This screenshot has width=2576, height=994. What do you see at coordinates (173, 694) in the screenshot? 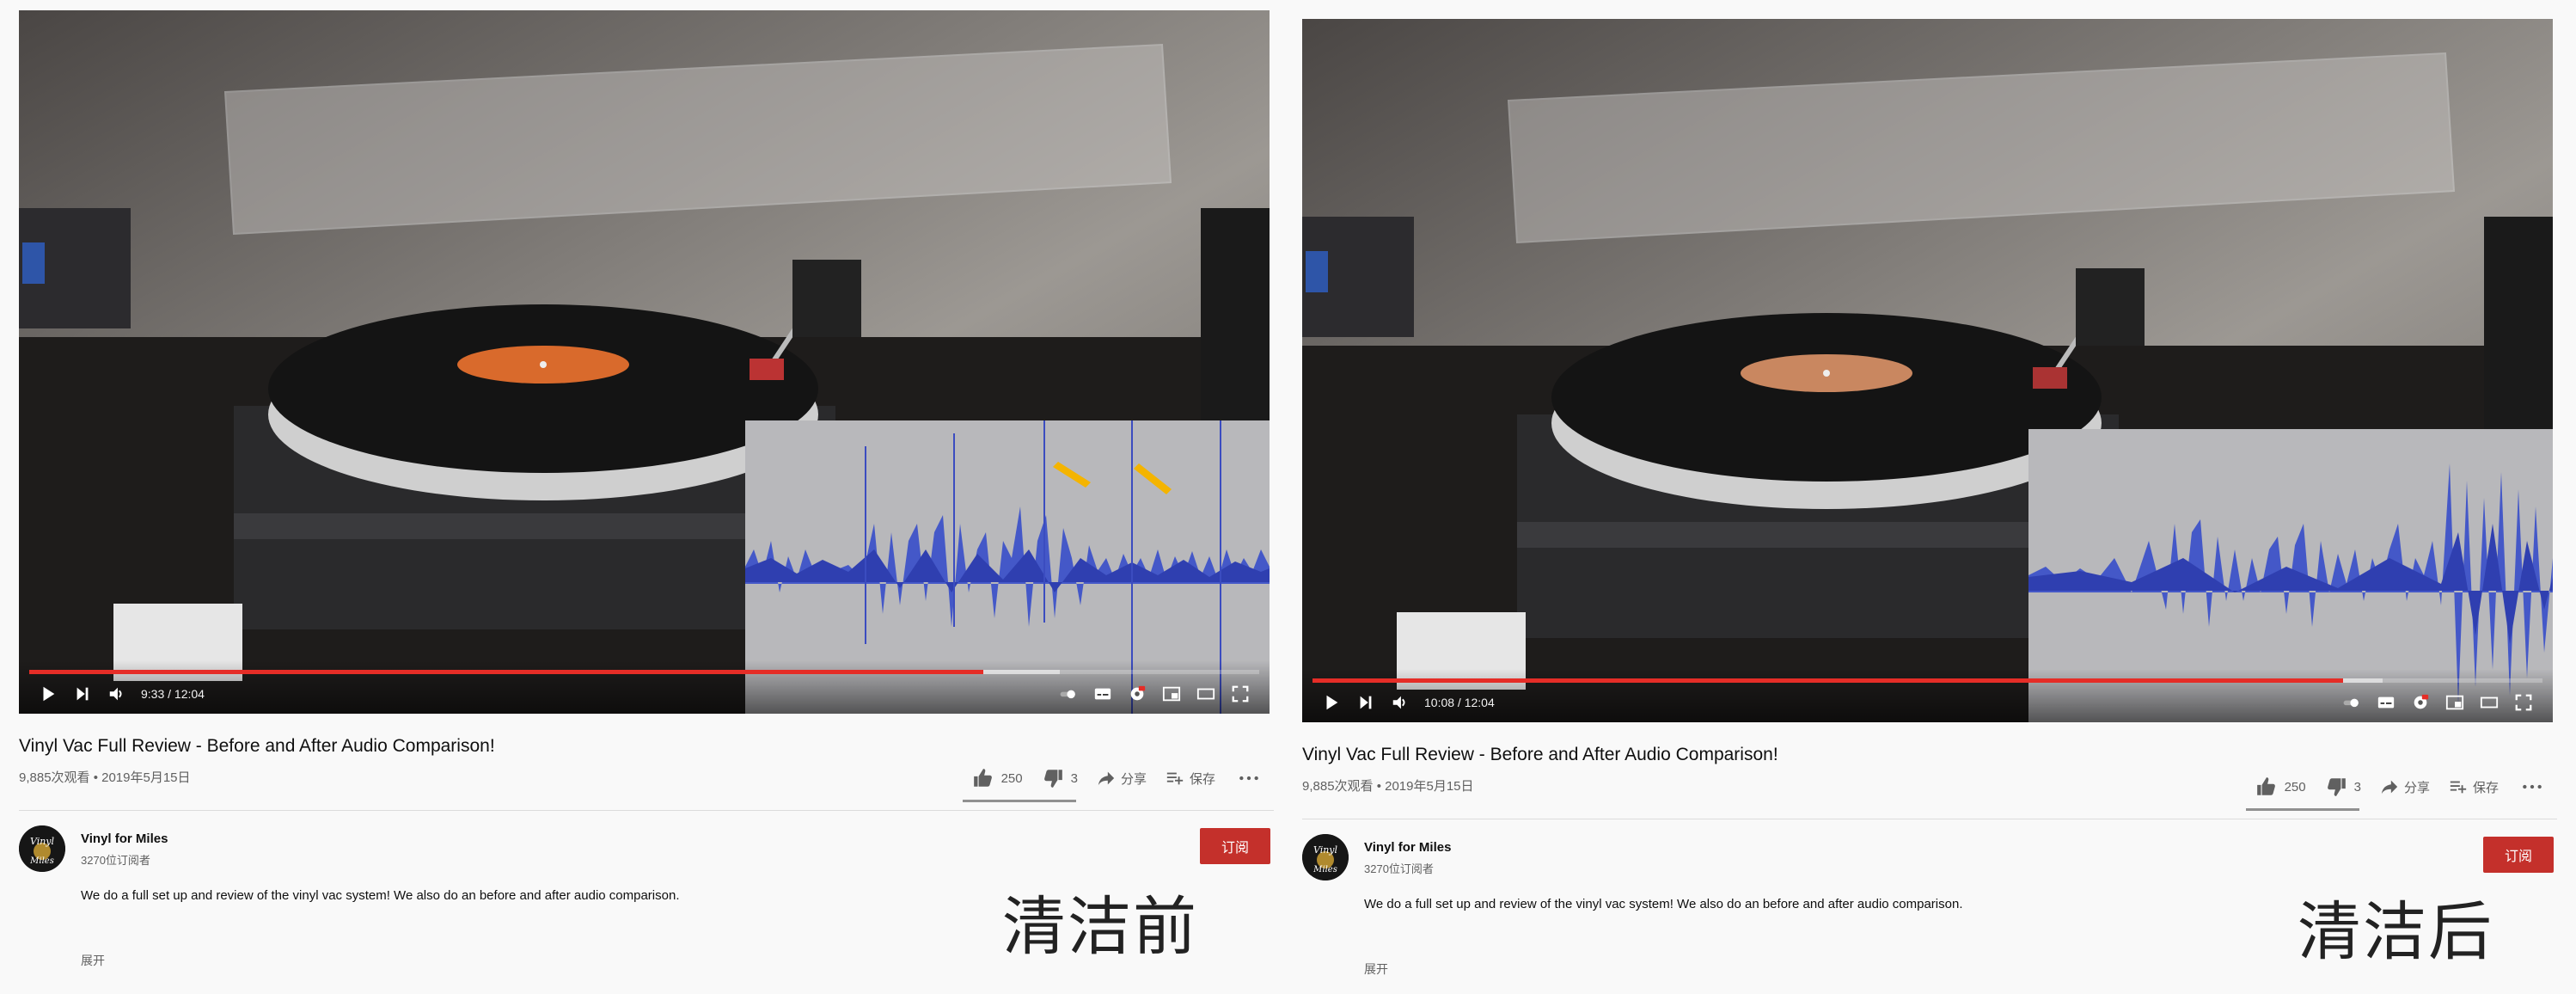
I see `time-display: 9:33 / 12:04` at bounding box center [173, 694].